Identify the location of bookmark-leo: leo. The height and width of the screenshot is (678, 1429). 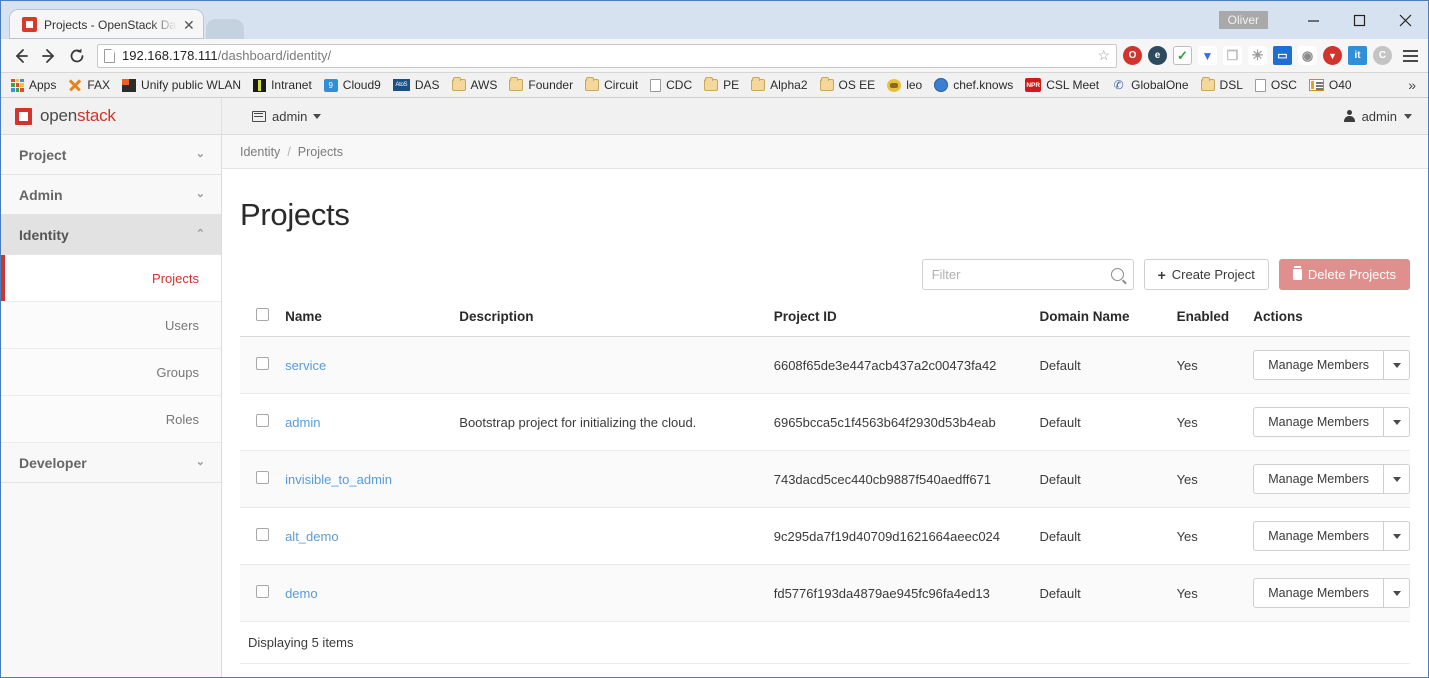
(904, 85).